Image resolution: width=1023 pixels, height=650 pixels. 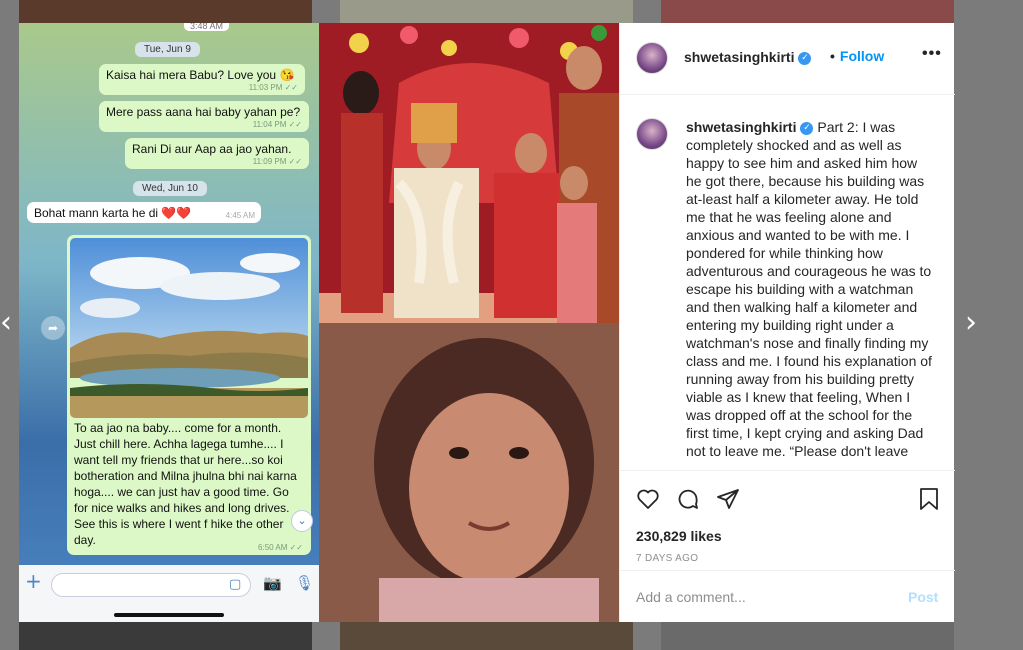 I want to click on chat-message-time: 11:09 PM ✓✓, so click(x=277, y=161).